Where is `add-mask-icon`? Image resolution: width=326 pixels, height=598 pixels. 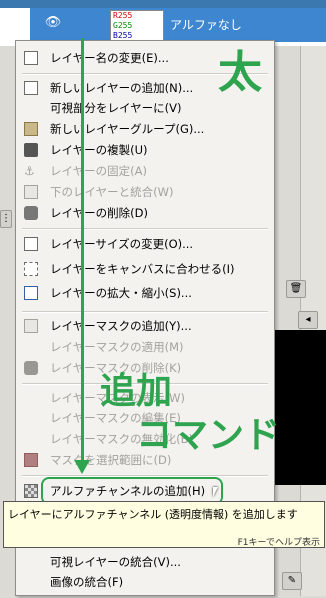 add-mask-icon is located at coordinates (31, 326).